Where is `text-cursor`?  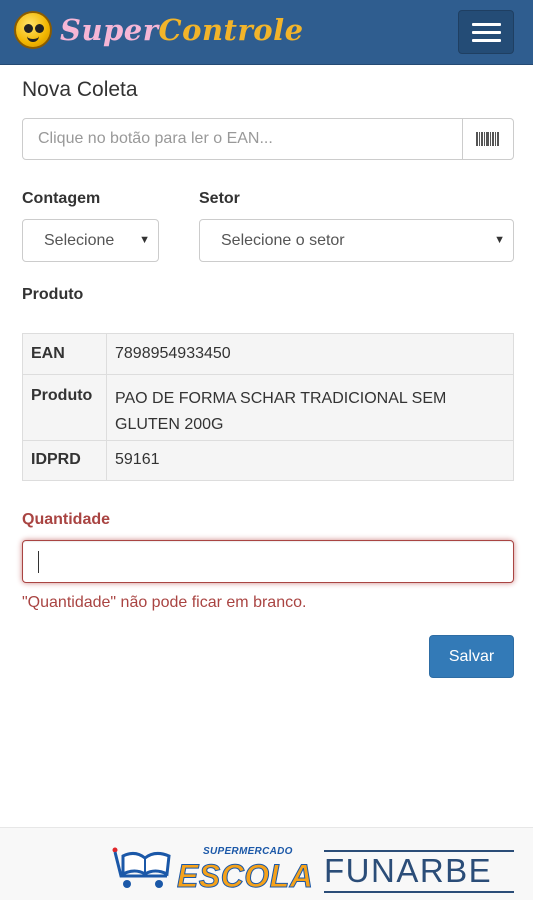
text-cursor is located at coordinates (38, 562).